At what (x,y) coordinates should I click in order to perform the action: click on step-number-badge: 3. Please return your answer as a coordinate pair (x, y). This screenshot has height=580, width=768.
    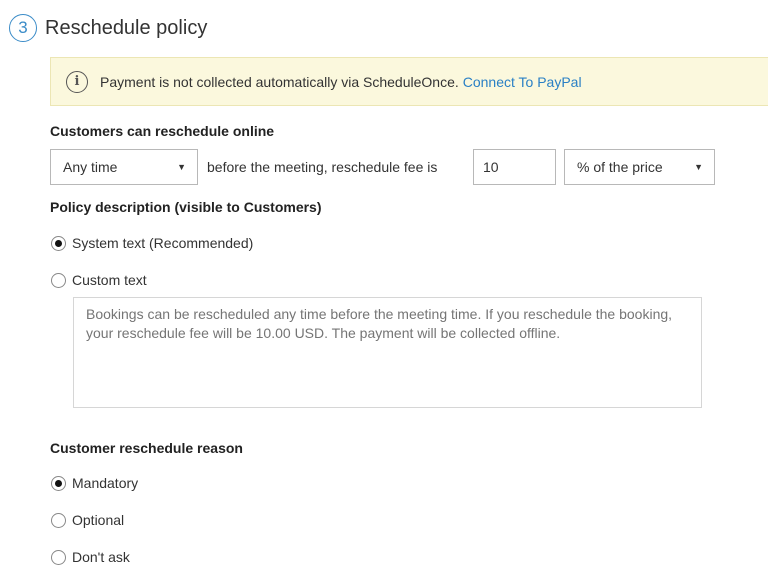
    Looking at the image, I should click on (23, 28).